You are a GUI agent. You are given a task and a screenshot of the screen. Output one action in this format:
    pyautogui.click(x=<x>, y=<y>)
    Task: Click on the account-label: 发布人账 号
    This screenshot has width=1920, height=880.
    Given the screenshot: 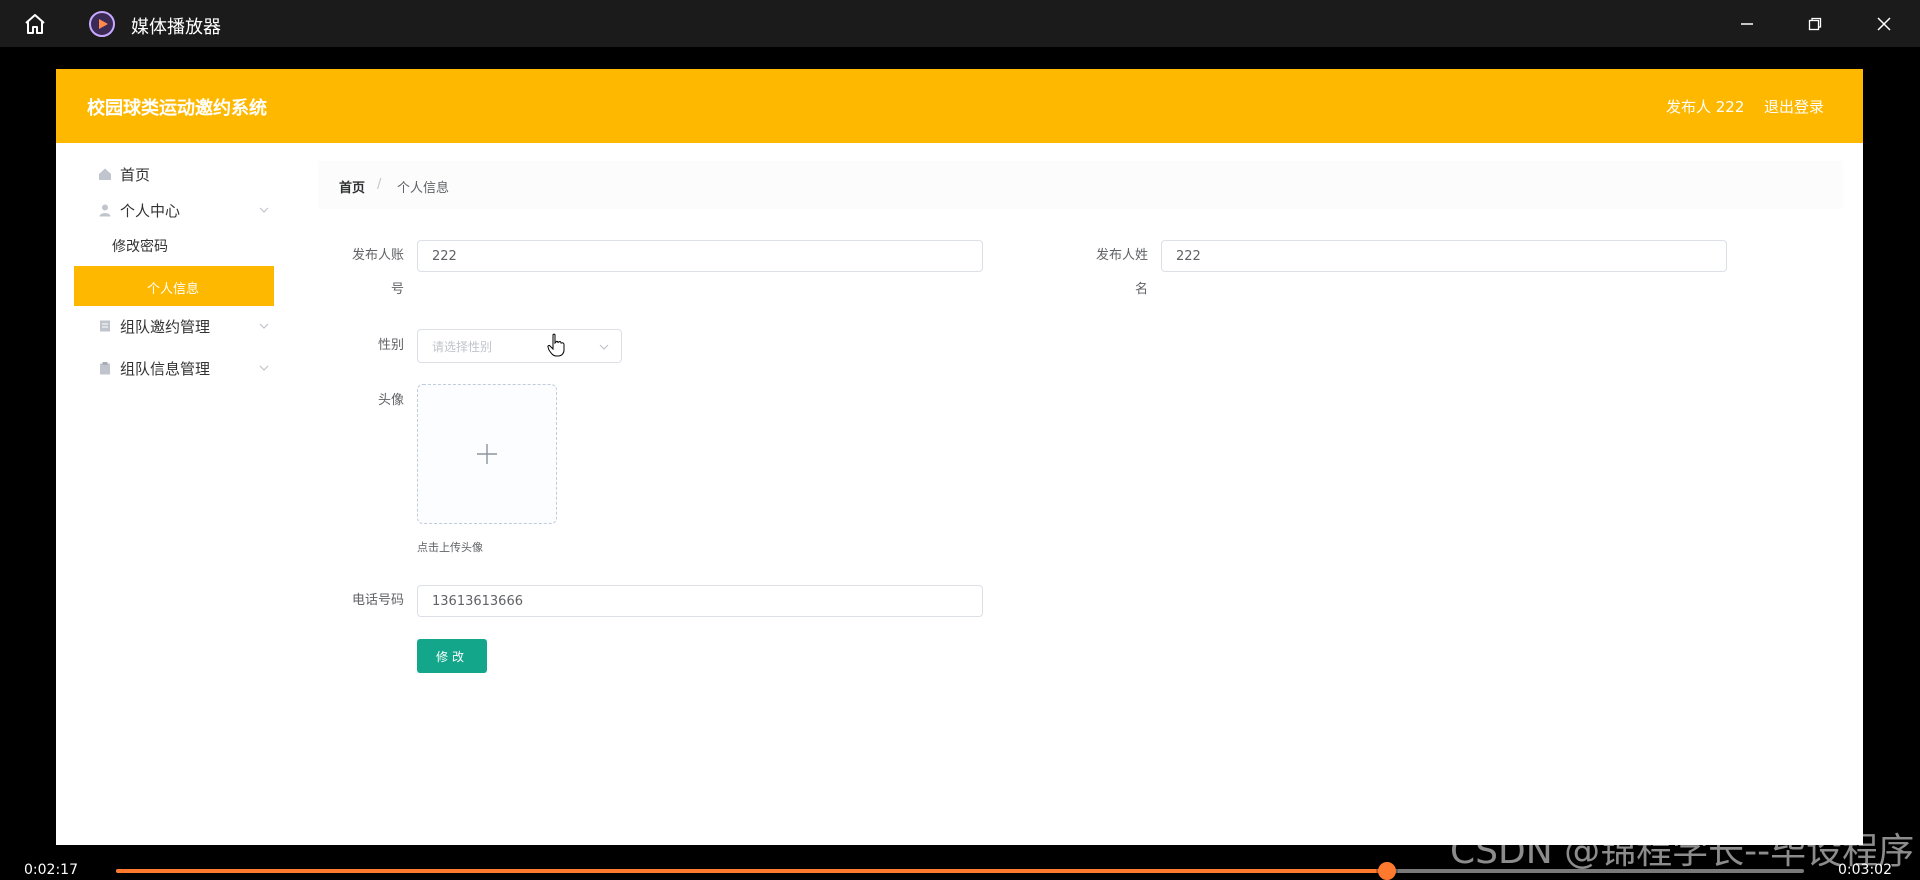 What is the action you would take?
    pyautogui.click(x=374, y=273)
    